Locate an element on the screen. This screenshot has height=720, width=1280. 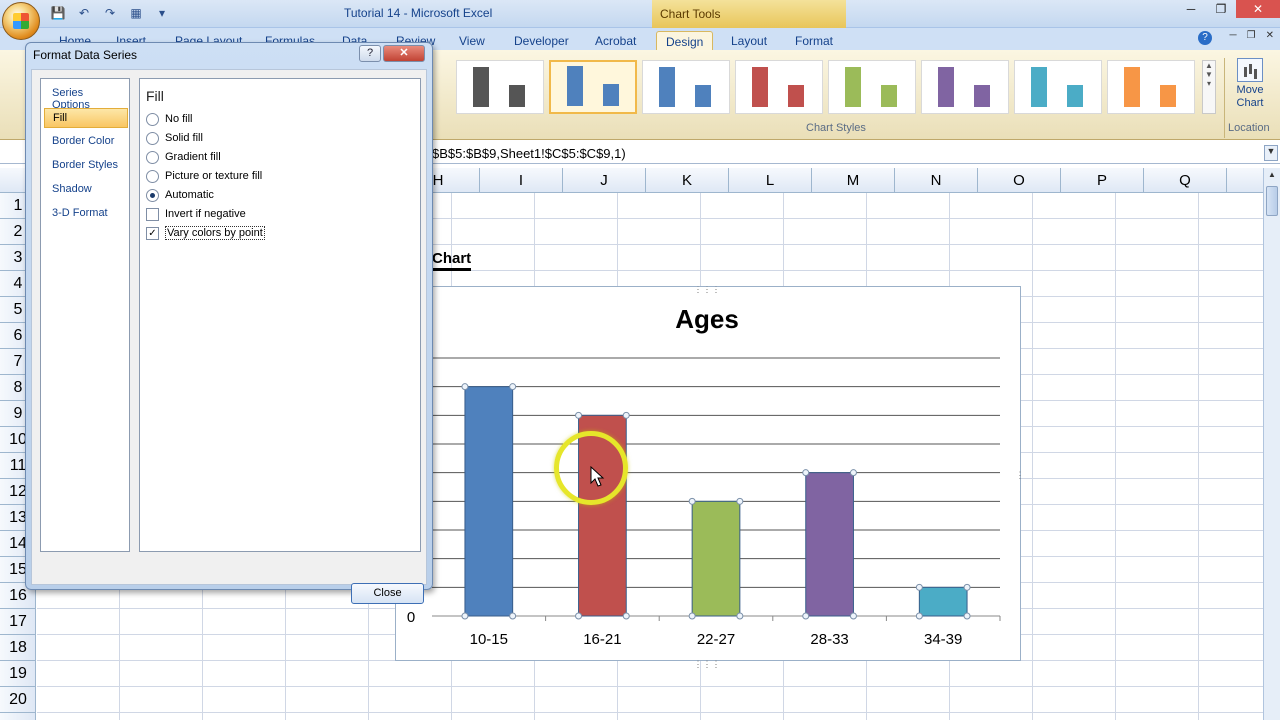
picture-fill-radio is located at coordinates (152, 176).